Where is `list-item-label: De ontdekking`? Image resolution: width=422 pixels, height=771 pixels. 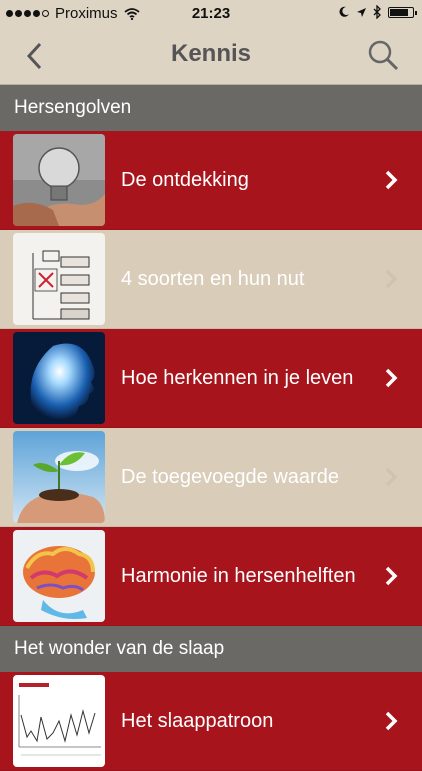
list-item-label: De ontdekking is located at coordinates (185, 180).